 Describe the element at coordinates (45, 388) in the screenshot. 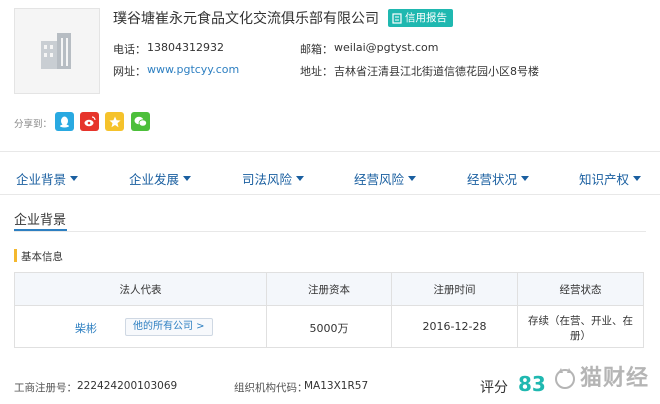

I see `reg-no-label: 工商注册号：` at that location.